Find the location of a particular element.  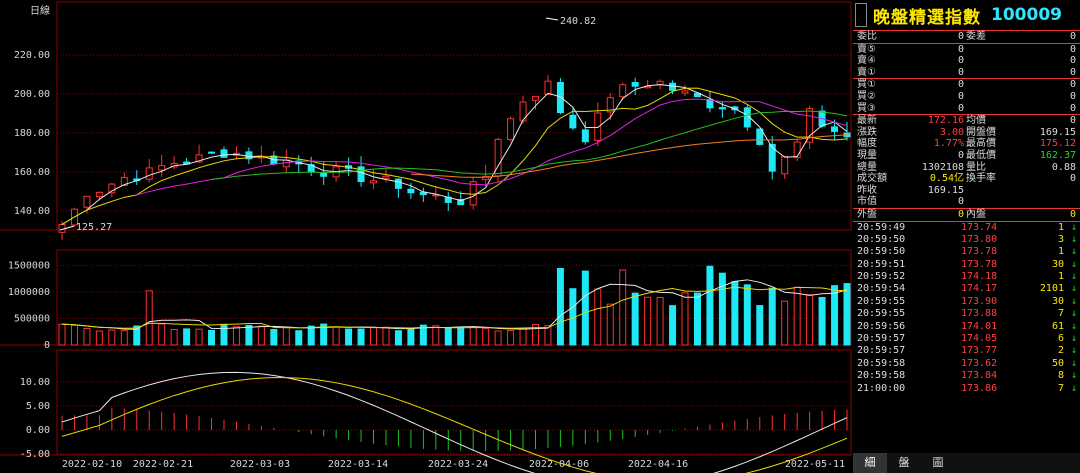

tick-row: 20:59:57 173.77 2 ↓ is located at coordinates (966, 351).